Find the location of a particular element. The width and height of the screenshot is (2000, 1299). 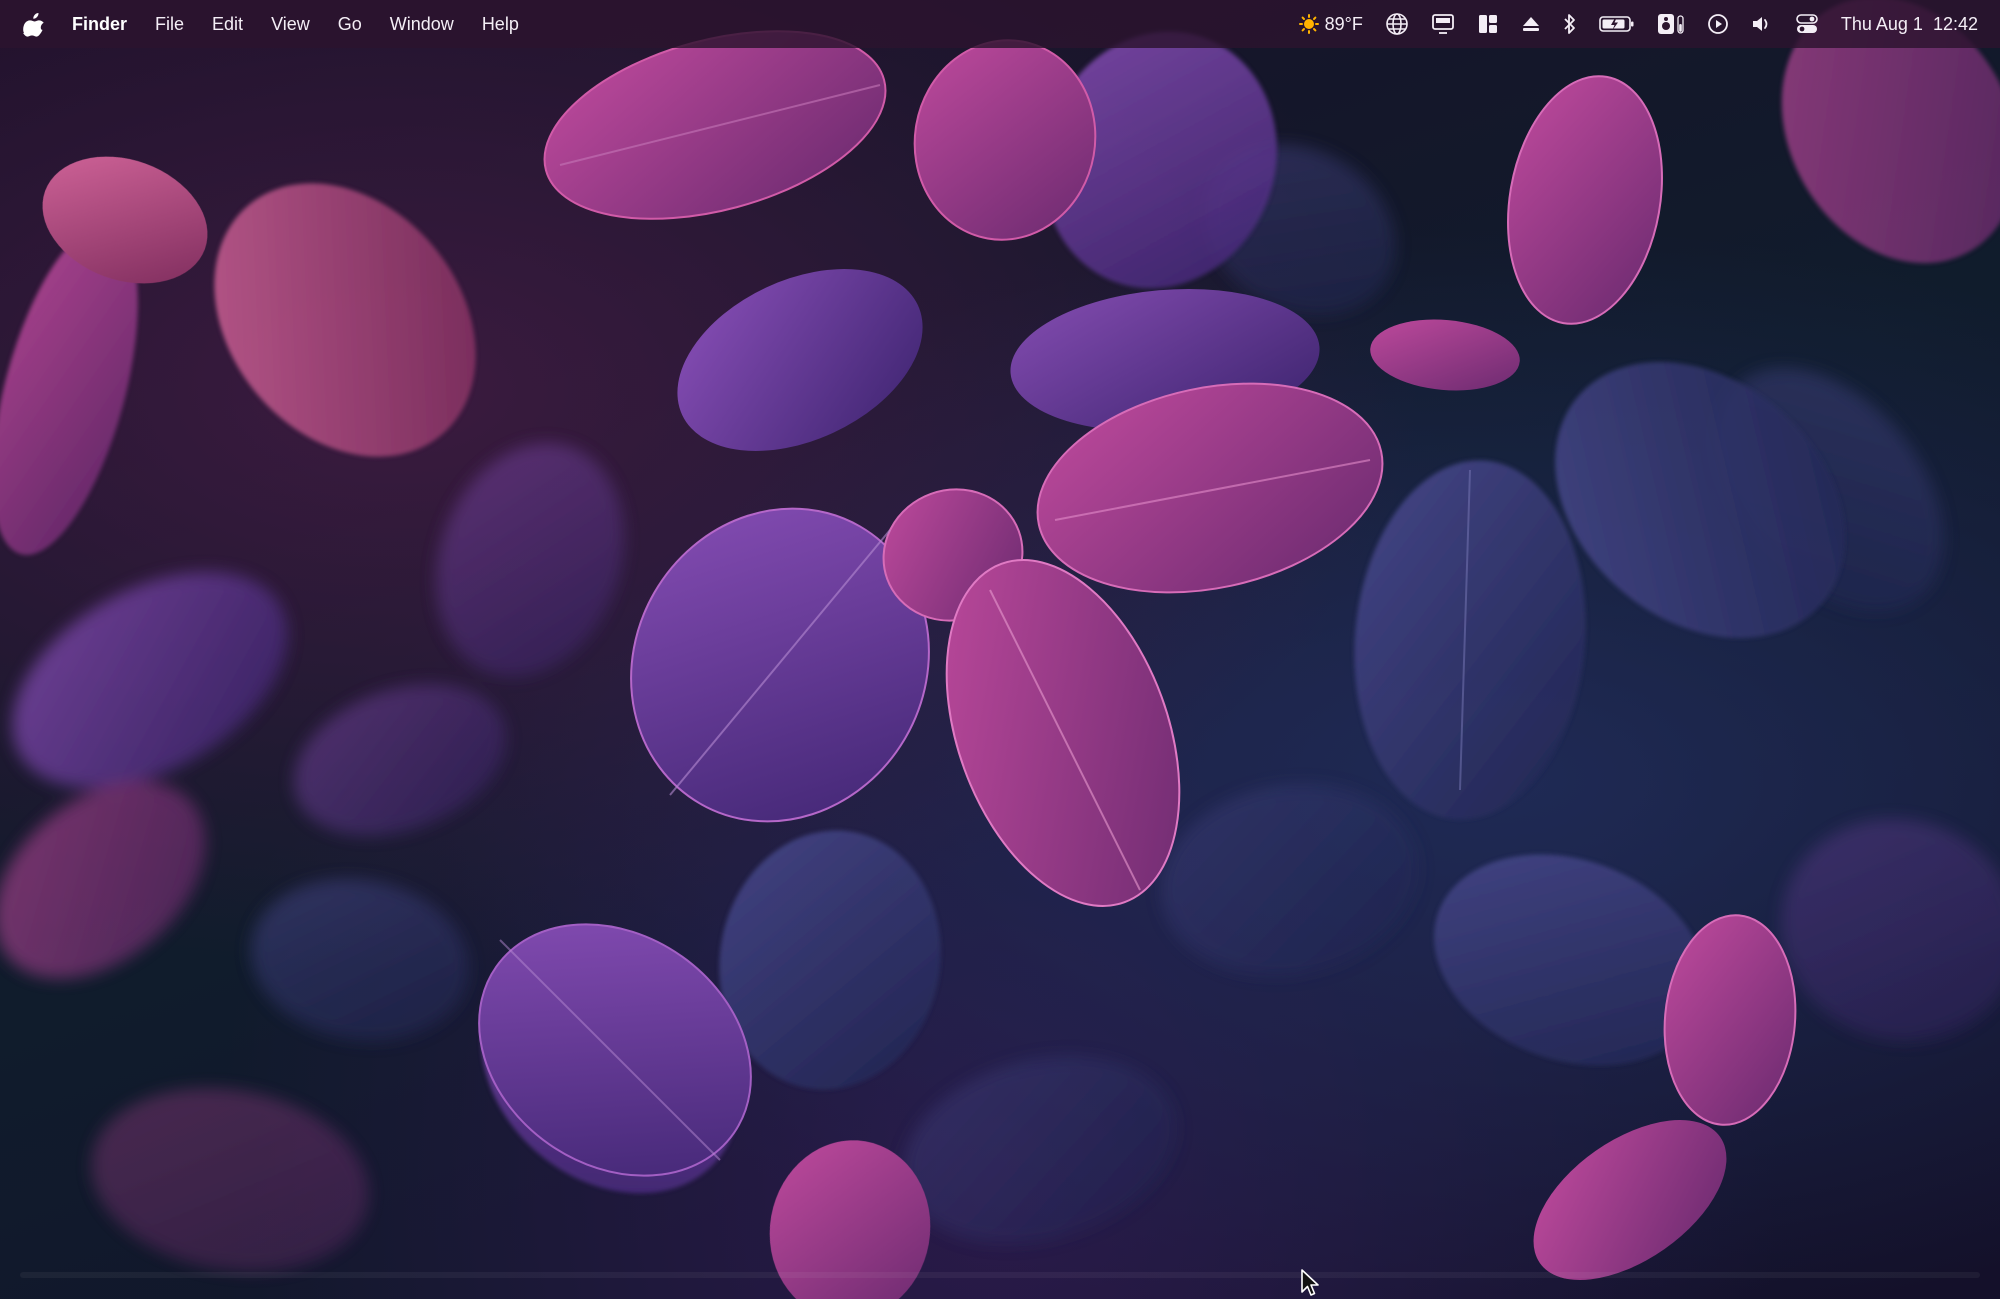

bluetooth-icon is located at coordinates (1570, 24).